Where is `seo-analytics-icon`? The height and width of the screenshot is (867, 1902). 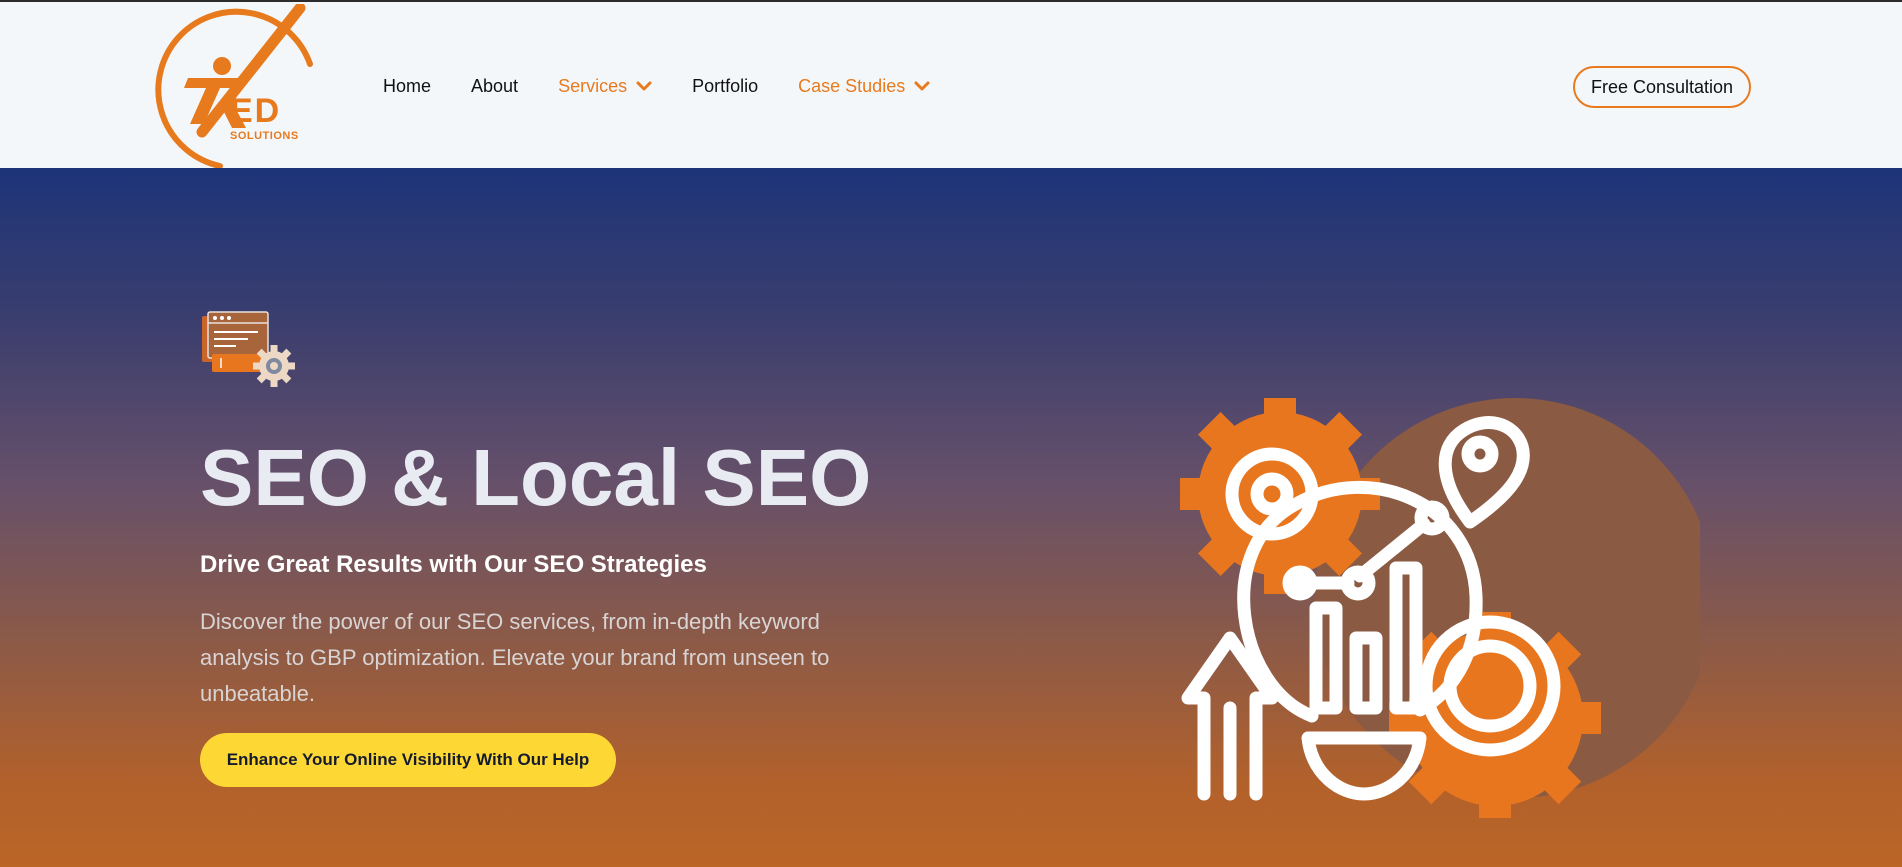
seo-analytics-icon is located at coordinates (1440, 608).